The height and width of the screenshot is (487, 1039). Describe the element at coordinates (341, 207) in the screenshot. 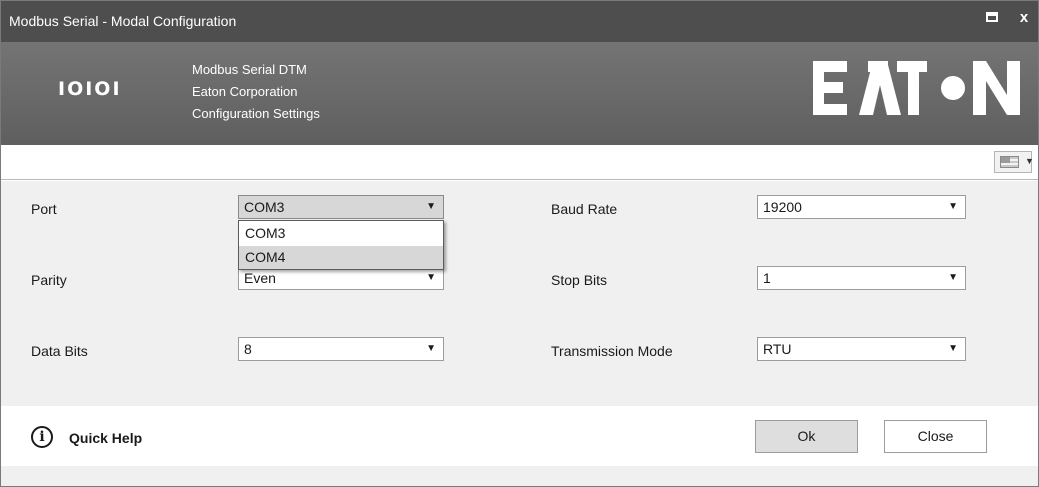

I see `port-select: COM3 ▼` at that location.